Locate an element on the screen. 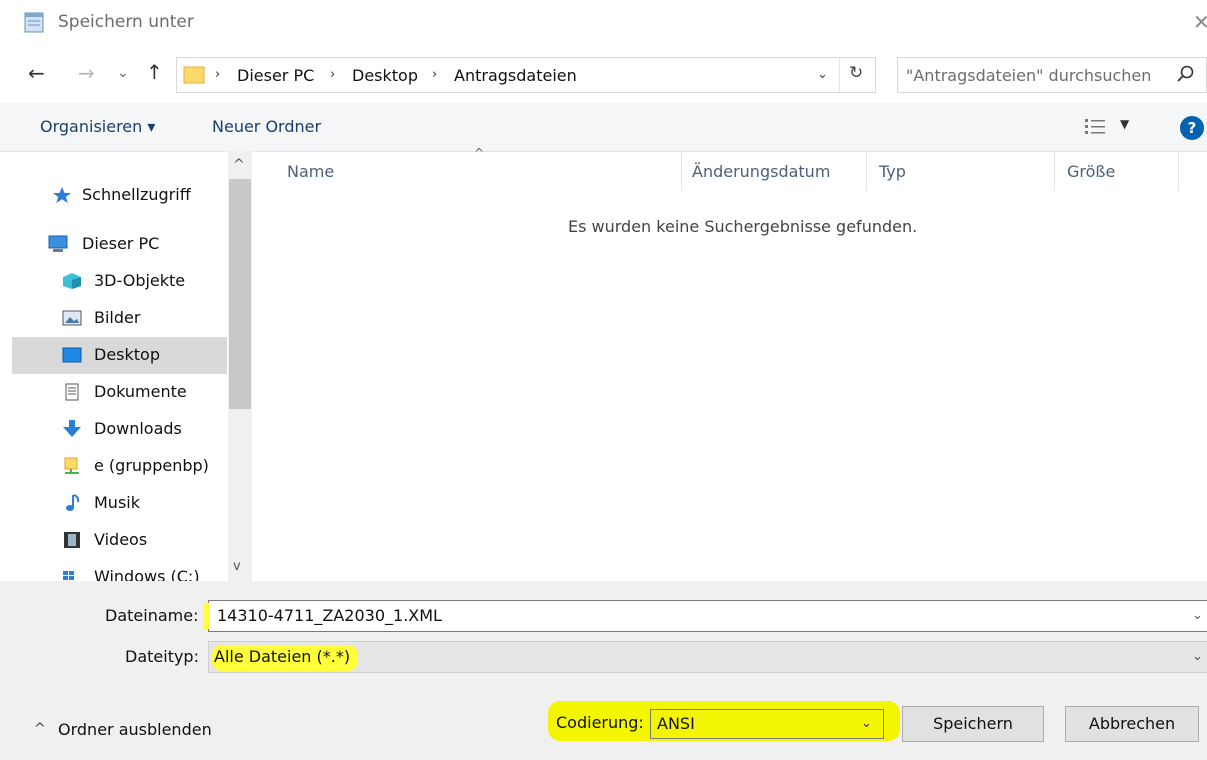  sidebar-item-label: Downloads is located at coordinates (138, 428).